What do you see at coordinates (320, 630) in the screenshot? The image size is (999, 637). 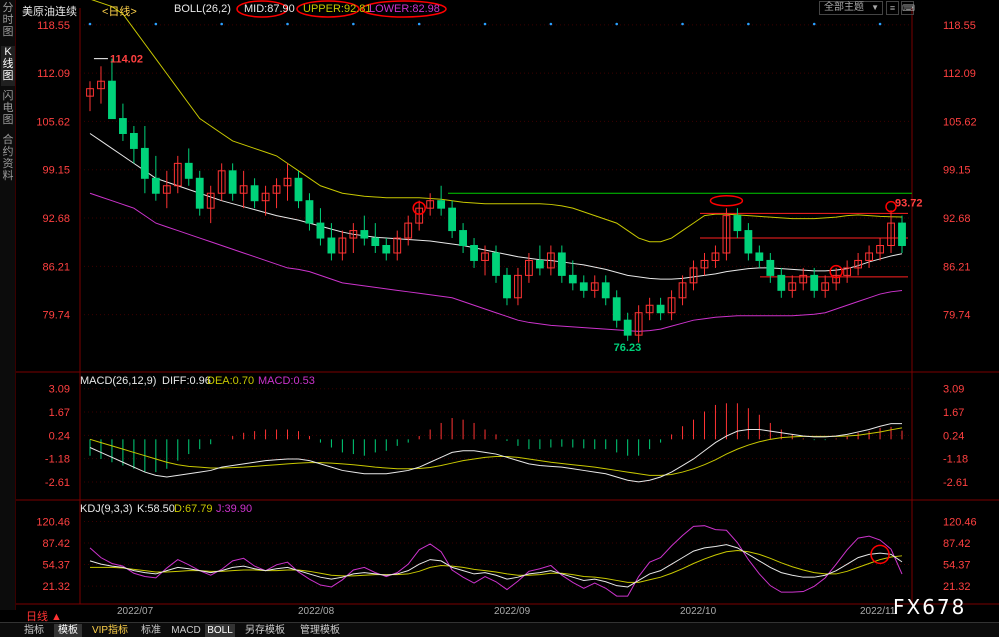 I see `tab-manage-template: 管理模板` at bounding box center [320, 630].